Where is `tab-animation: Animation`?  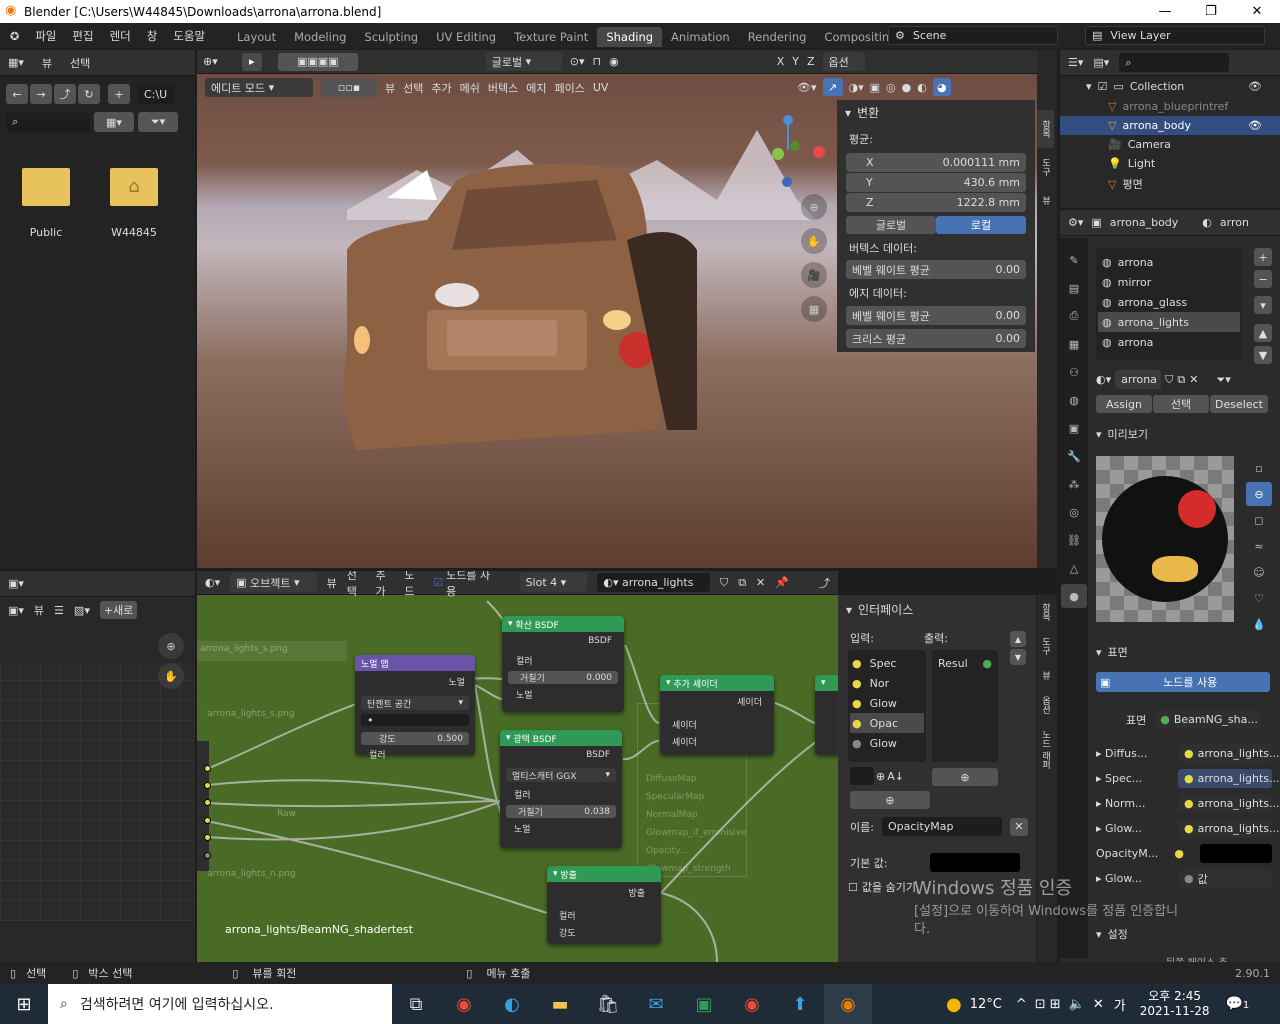 tab-animation: Animation is located at coordinates (700, 37).